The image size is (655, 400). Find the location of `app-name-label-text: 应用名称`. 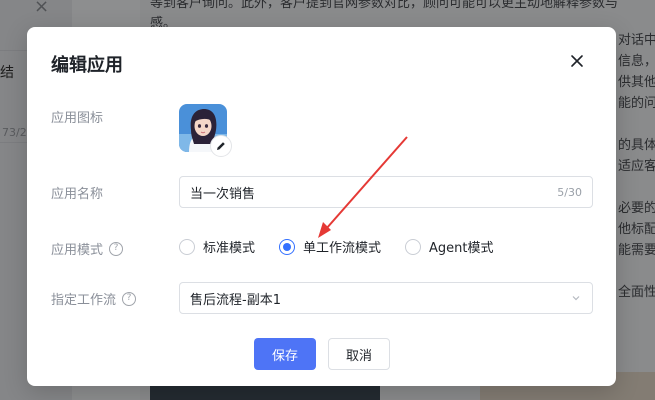

app-name-label-text: 应用名称 is located at coordinates (77, 194).